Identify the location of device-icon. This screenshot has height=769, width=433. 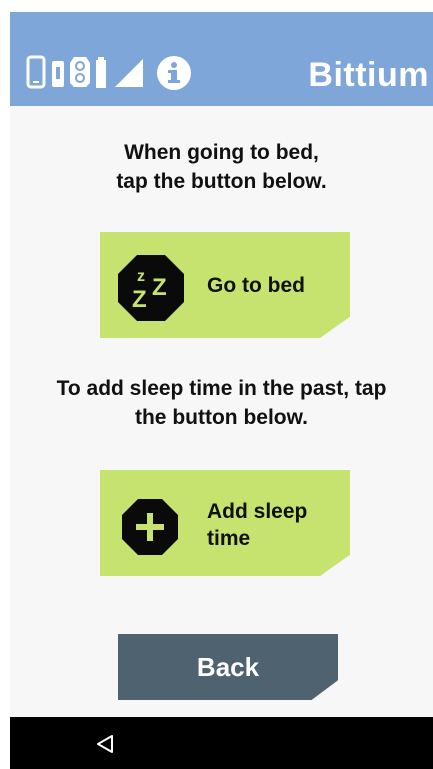
(36, 72).